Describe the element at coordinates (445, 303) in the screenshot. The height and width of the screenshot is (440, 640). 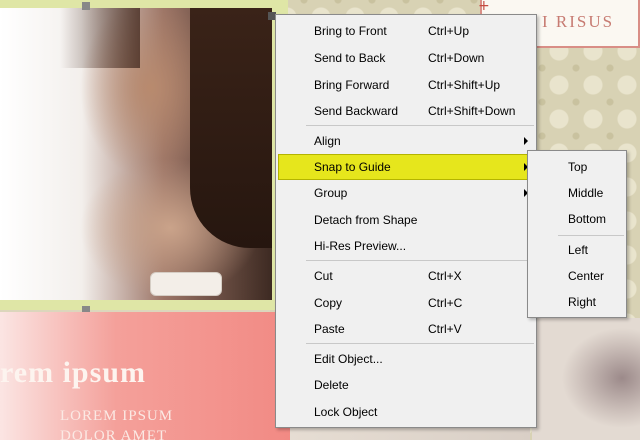
I see `menu-item-shortcut: Ctrl+C` at that location.